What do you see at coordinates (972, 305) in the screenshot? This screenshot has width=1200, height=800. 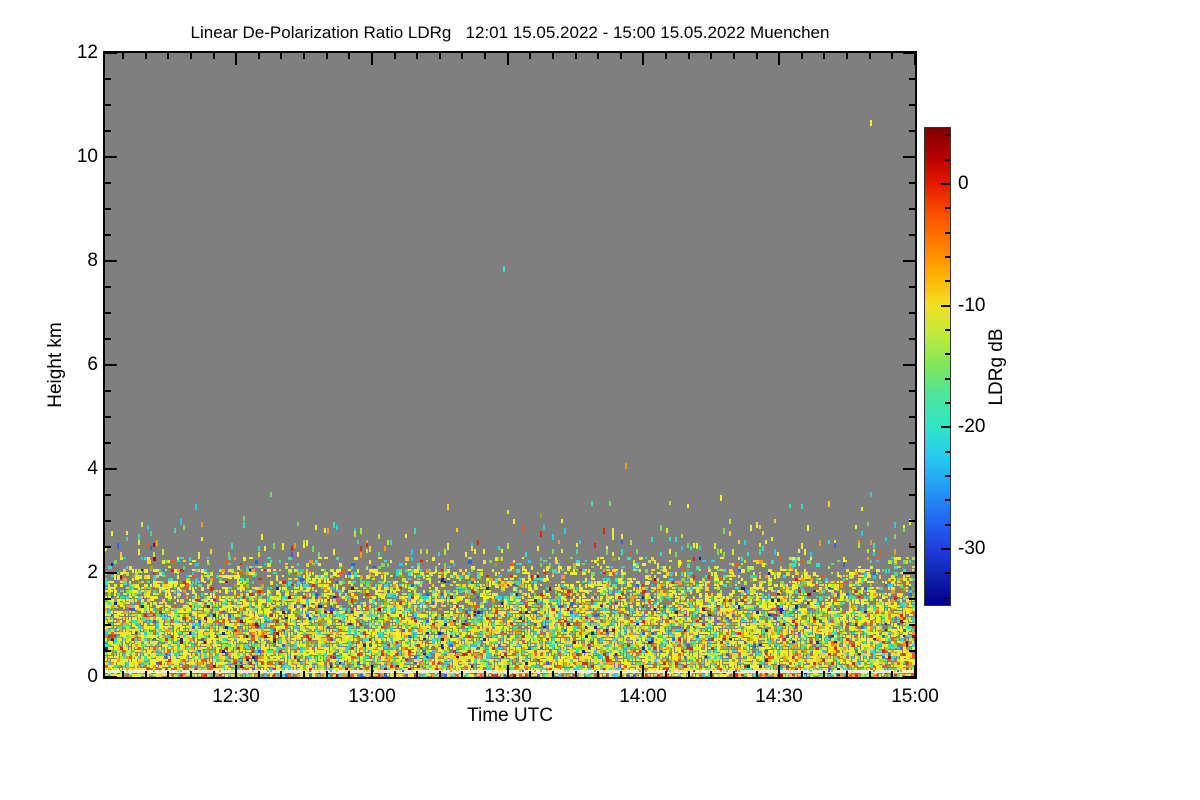 I see `colorbar-tick-label: -10` at bounding box center [972, 305].